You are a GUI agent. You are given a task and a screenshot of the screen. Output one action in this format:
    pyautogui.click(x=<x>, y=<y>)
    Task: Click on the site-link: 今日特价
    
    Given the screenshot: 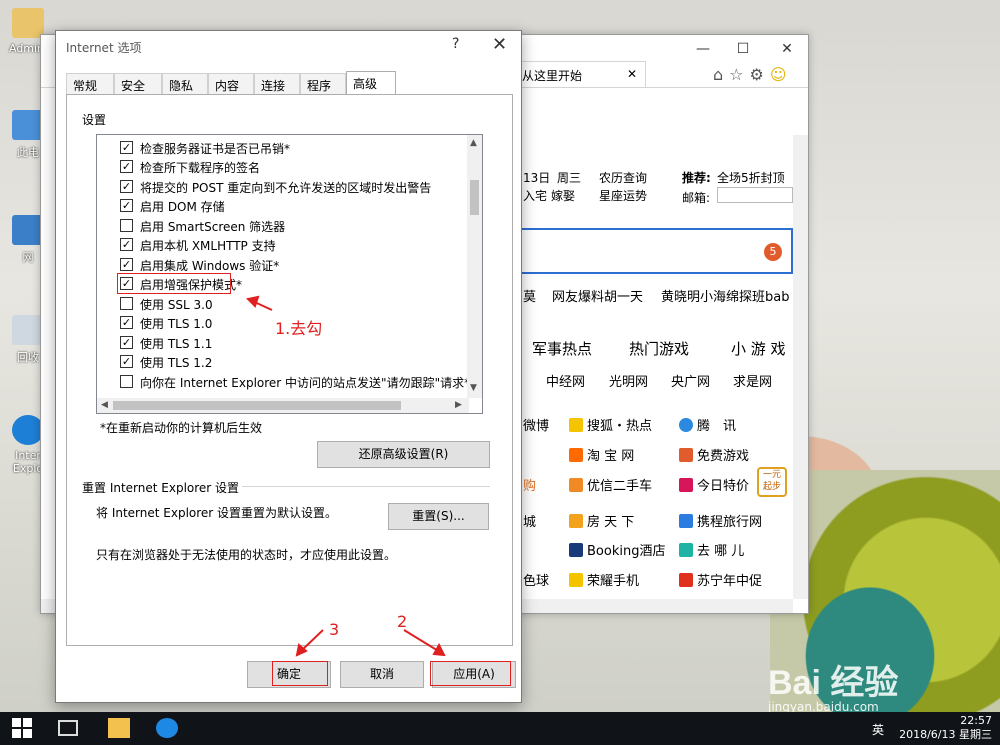 What is the action you would take?
    pyautogui.click(x=714, y=484)
    